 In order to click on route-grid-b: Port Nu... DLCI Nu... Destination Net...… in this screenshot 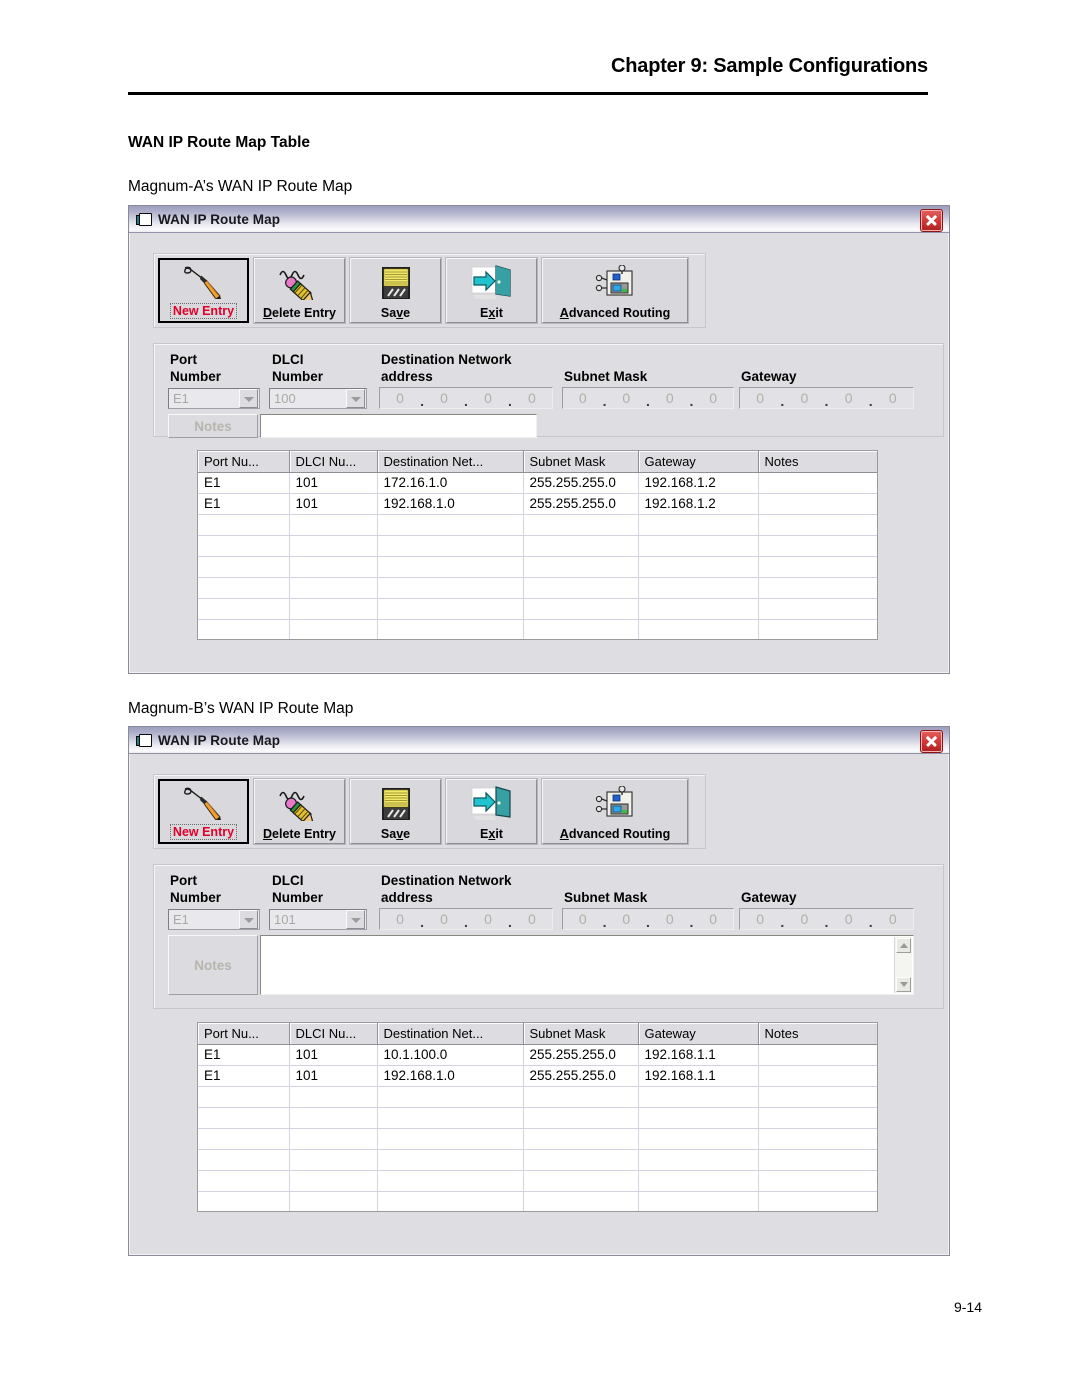, I will do `click(537, 1117)`.